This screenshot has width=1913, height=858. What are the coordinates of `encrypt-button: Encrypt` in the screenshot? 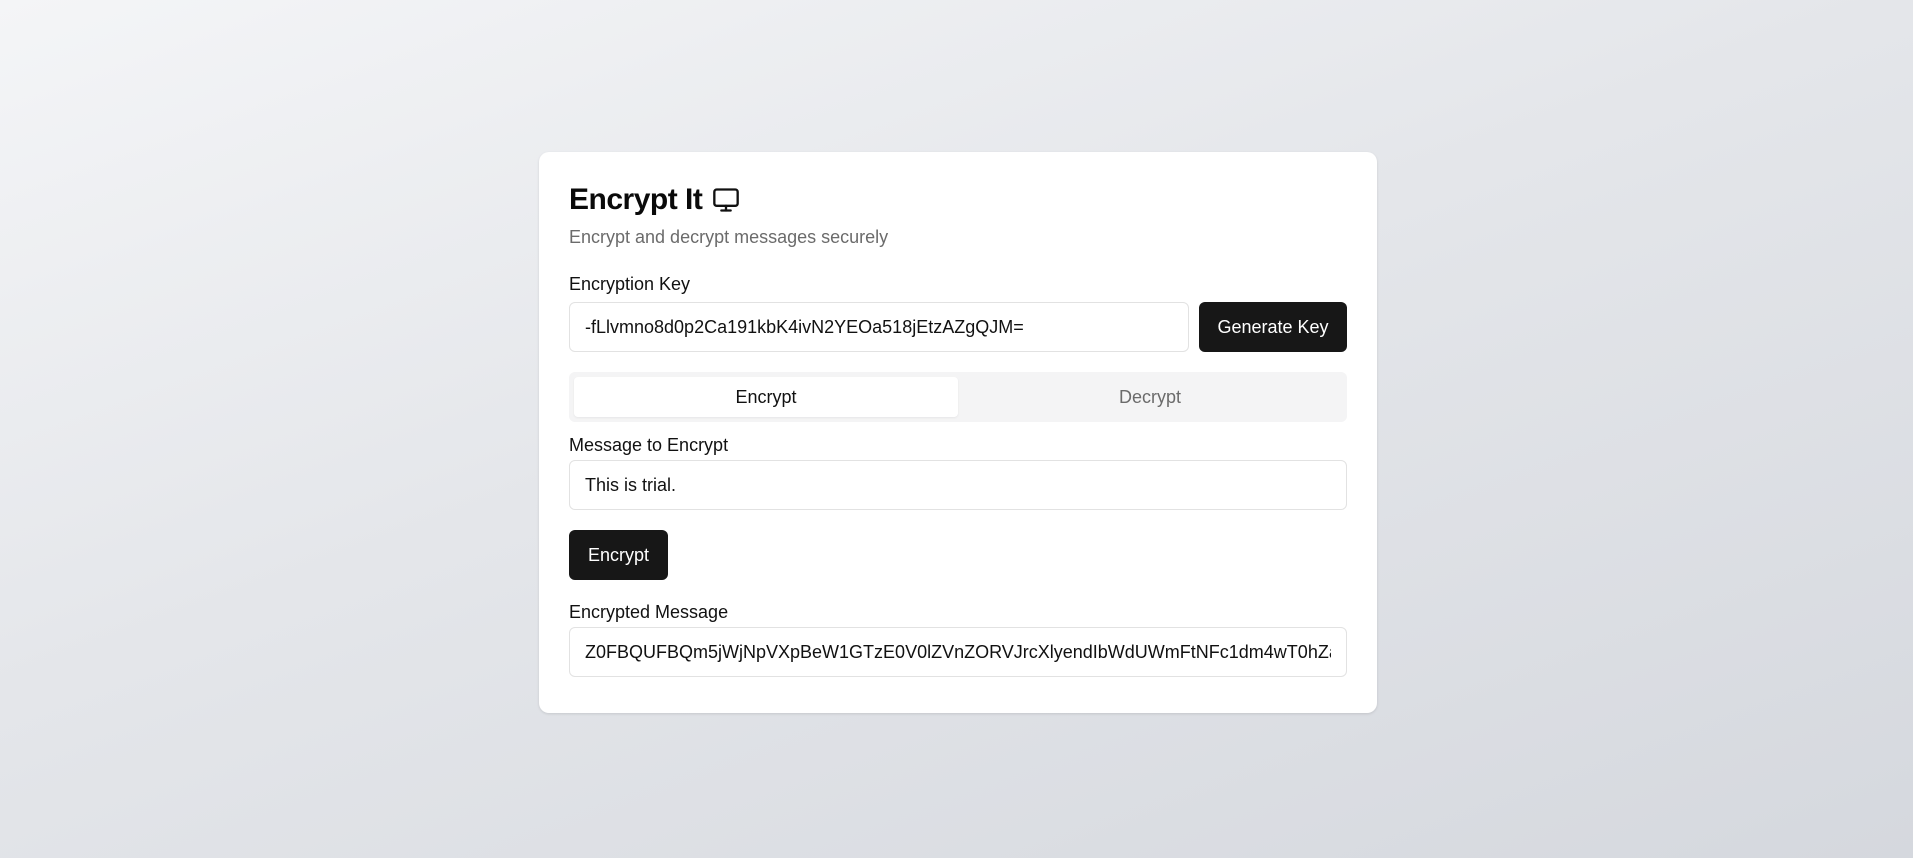 It's located at (618, 555).